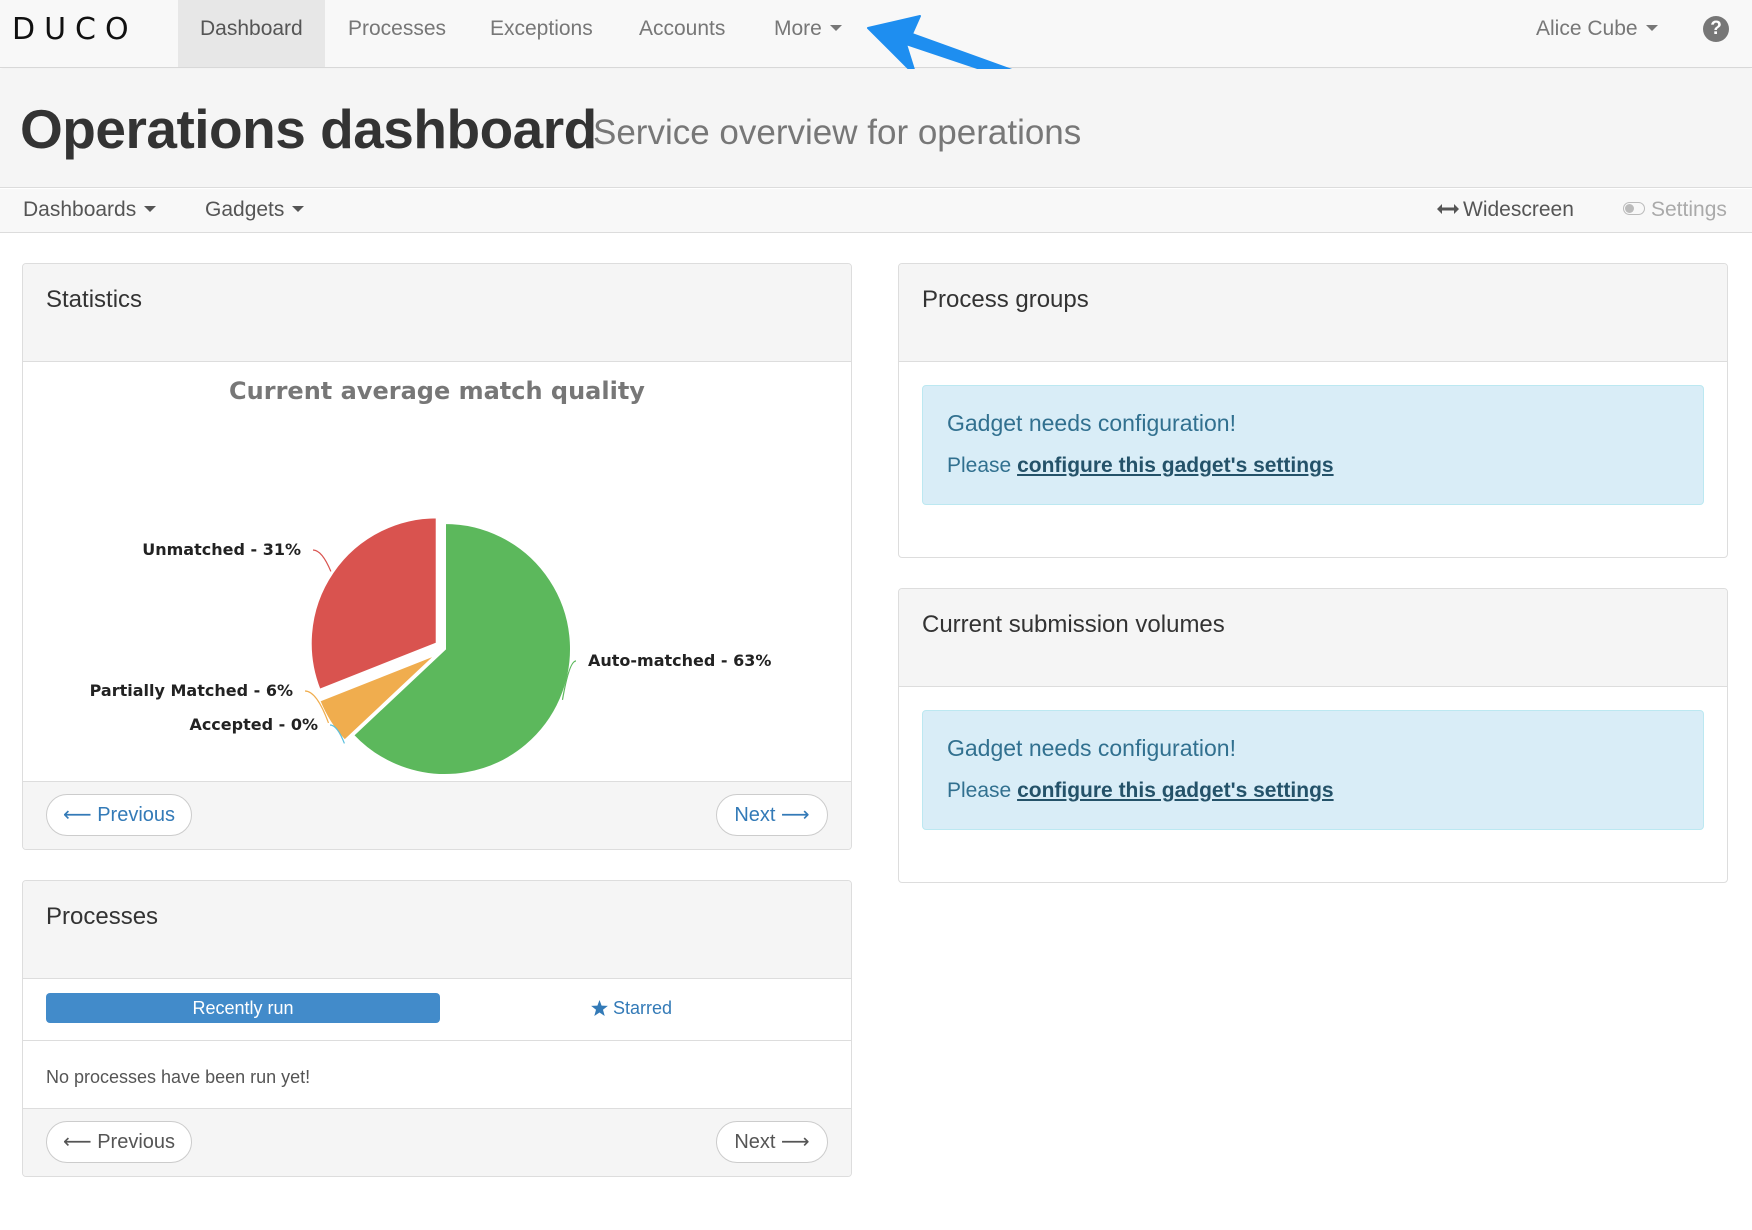 This screenshot has height=1230, width=1752. Describe the element at coordinates (682, 28) in the screenshot. I see `nav-accounts-label: Accounts` at that location.